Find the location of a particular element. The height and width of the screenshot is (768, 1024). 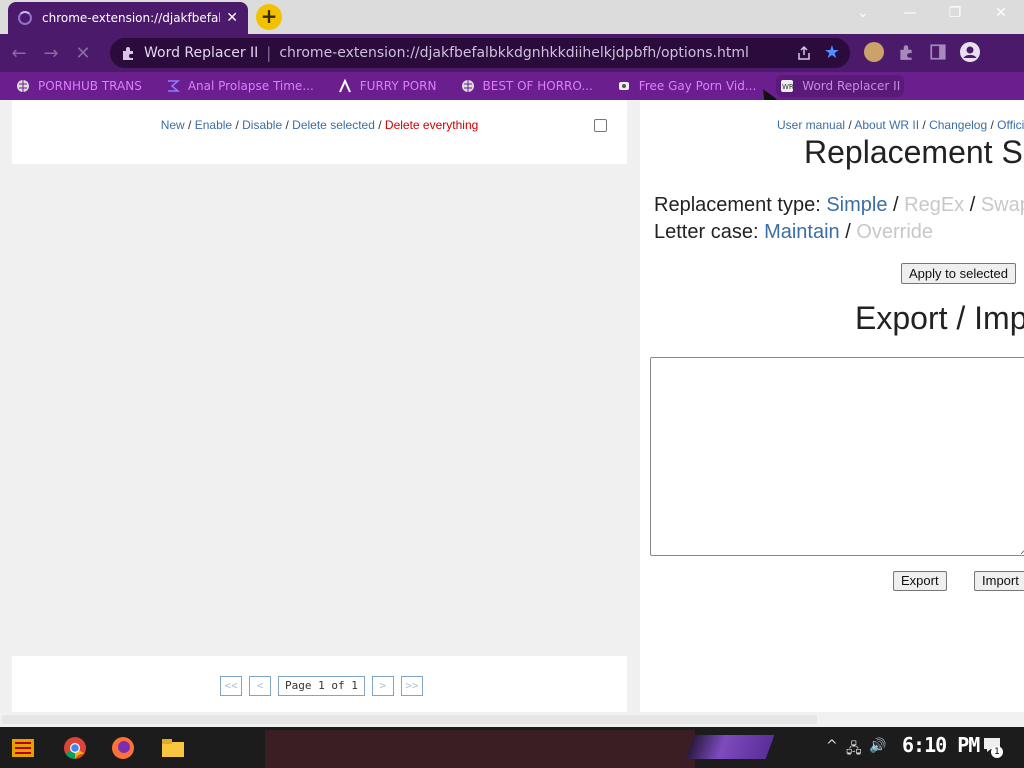

taskbar: ^ 🖧 🔊 6:10 PM 1 is located at coordinates (512, 747).